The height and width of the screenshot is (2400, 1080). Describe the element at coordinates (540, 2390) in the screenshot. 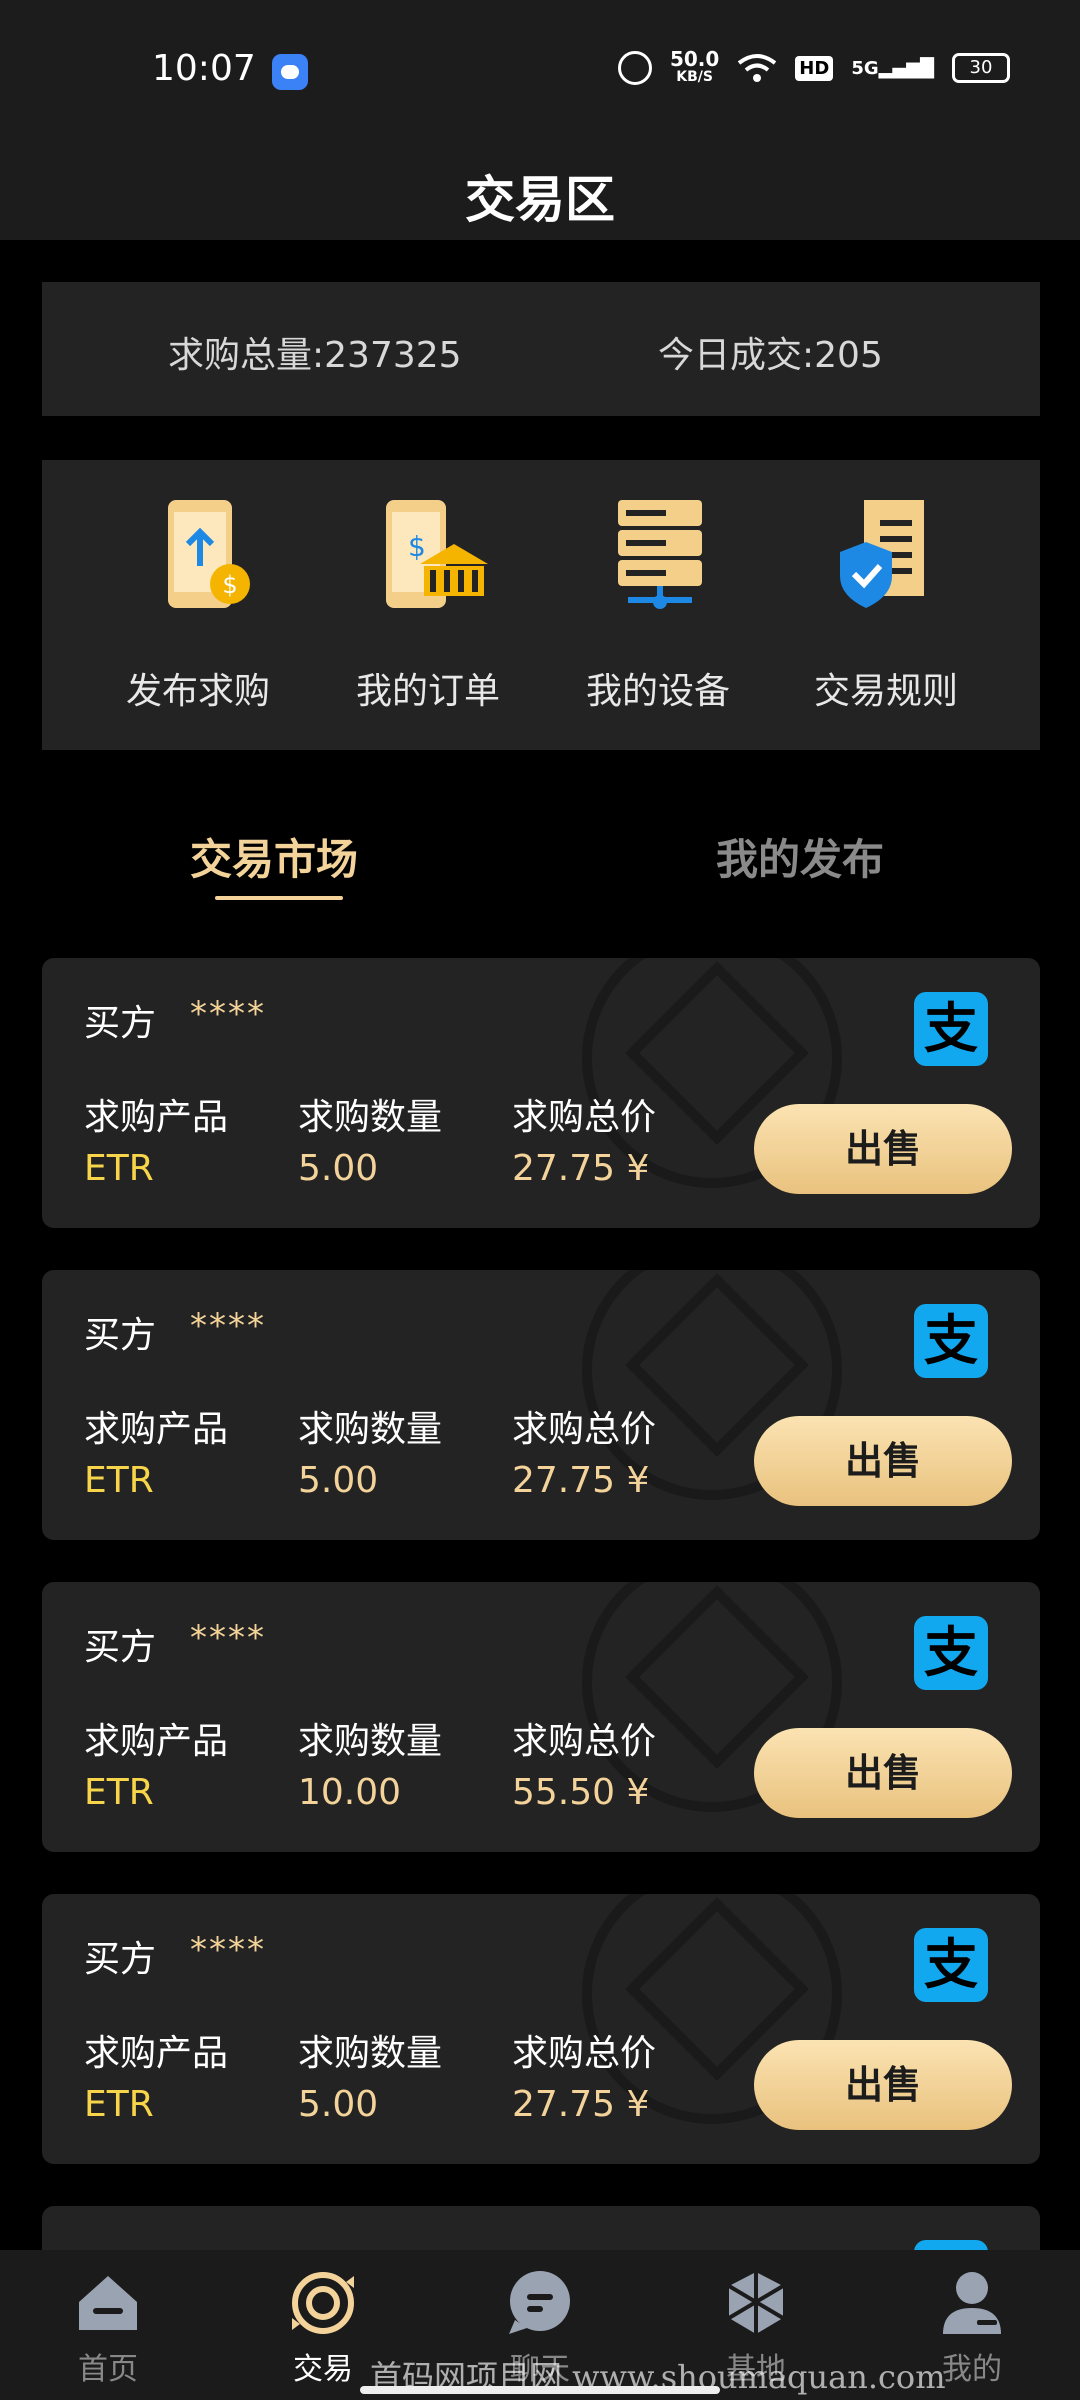

I see `home-indicator` at that location.